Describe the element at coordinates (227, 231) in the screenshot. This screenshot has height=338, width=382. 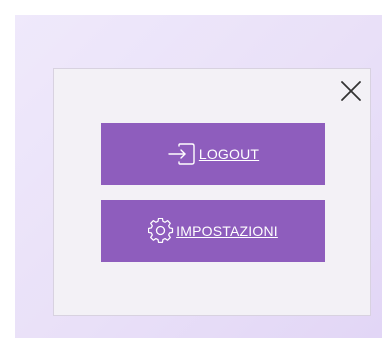
I see `settings-label: IMPOSTAZIONI` at that location.